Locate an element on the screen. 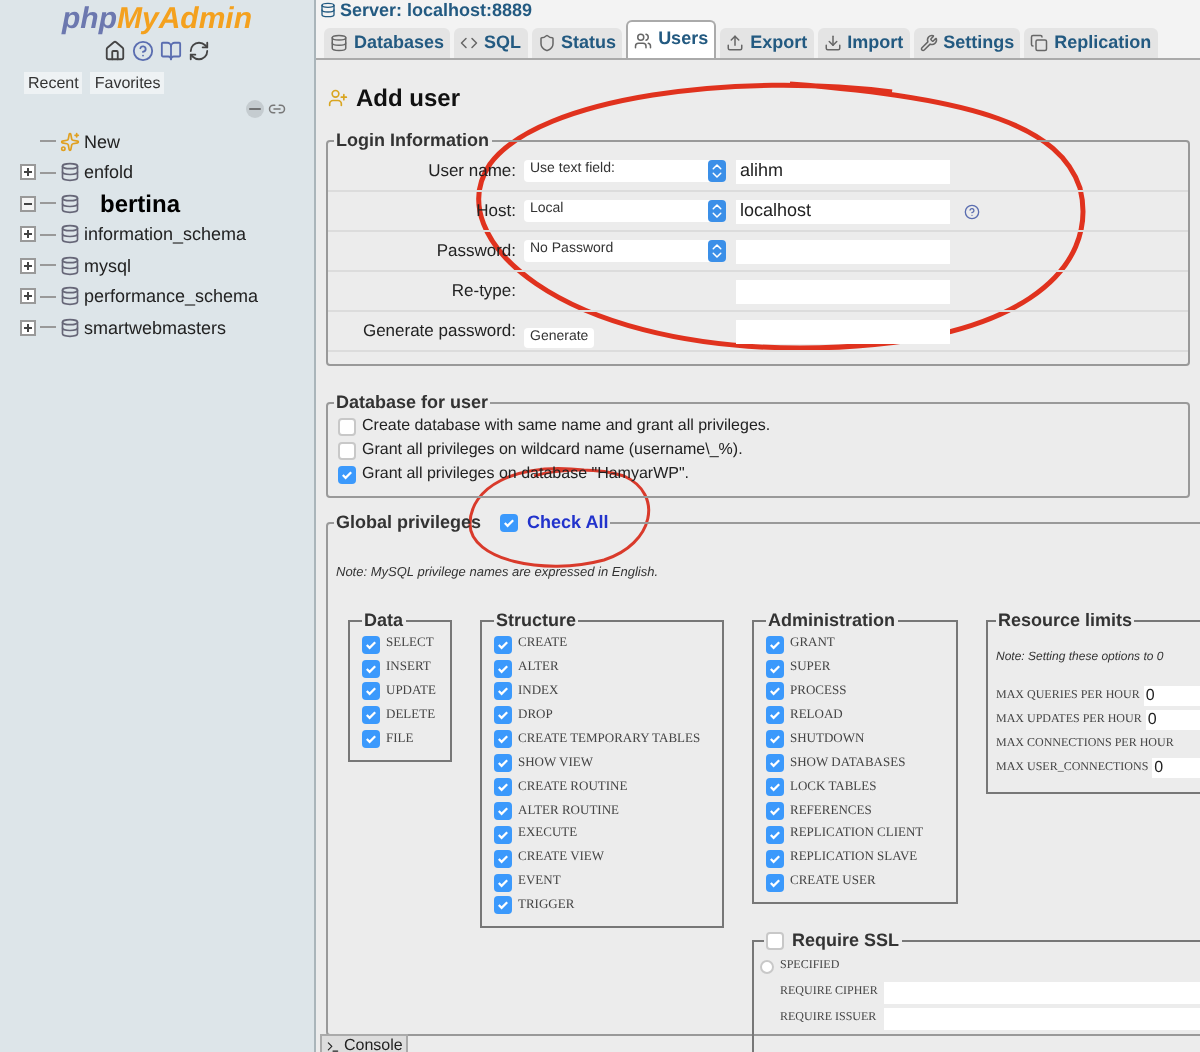 Image resolution: width=1200 pixels, height=1052 pixels. section-legend: Structure is located at coordinates (536, 621).